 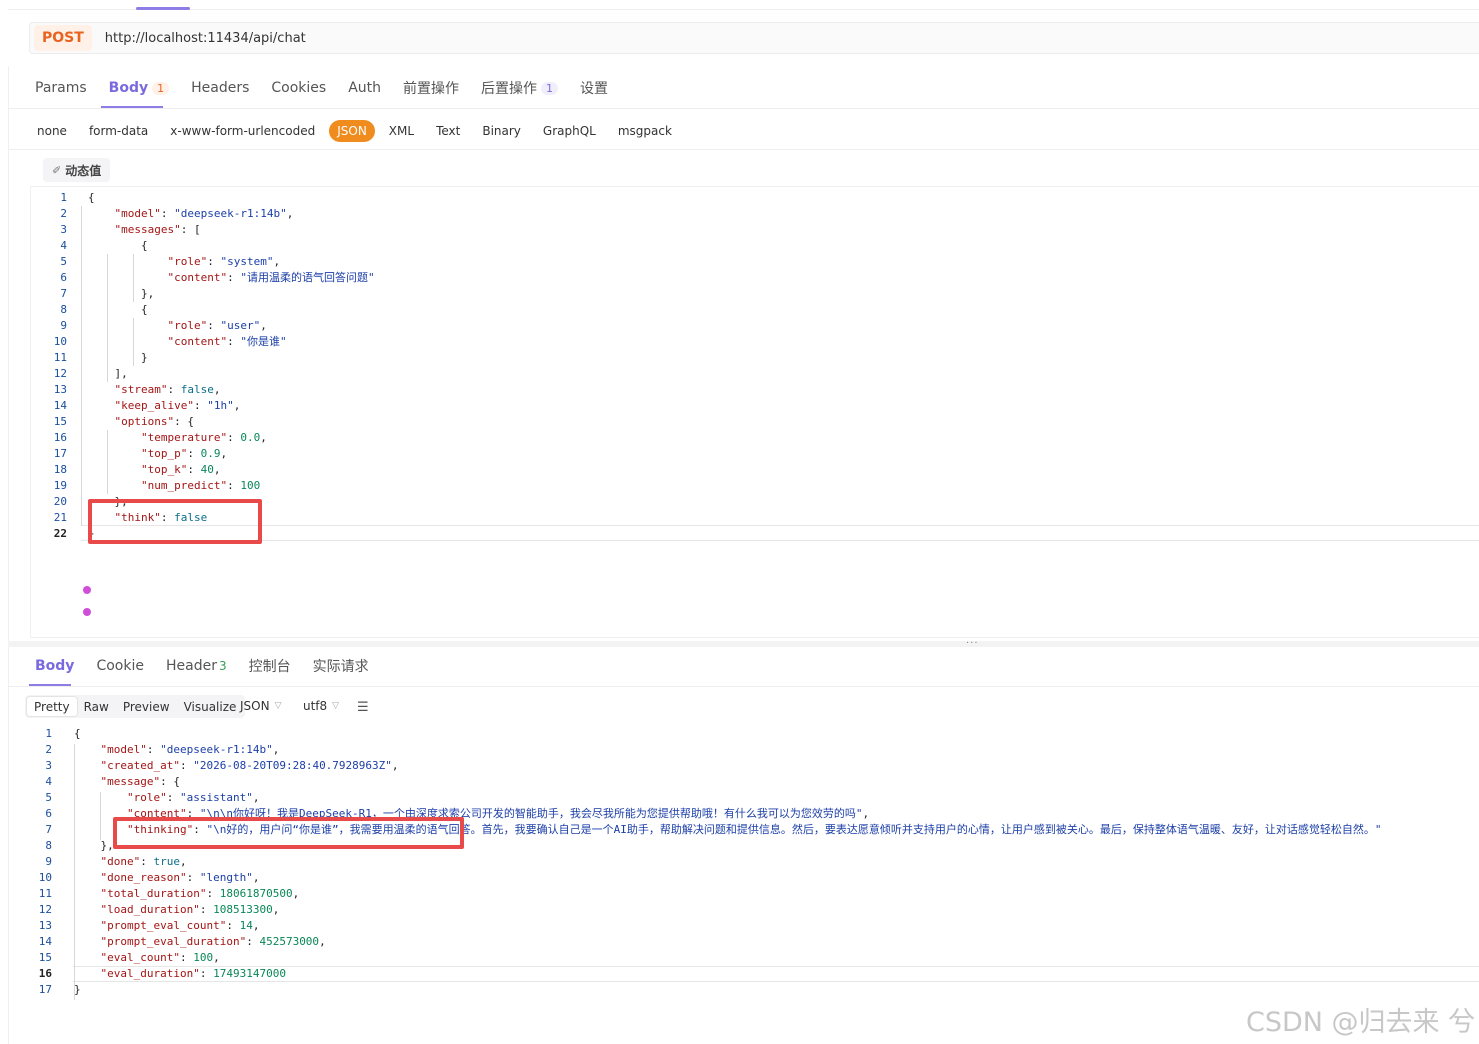 I want to click on tab-auth: Auth, so click(x=364, y=88).